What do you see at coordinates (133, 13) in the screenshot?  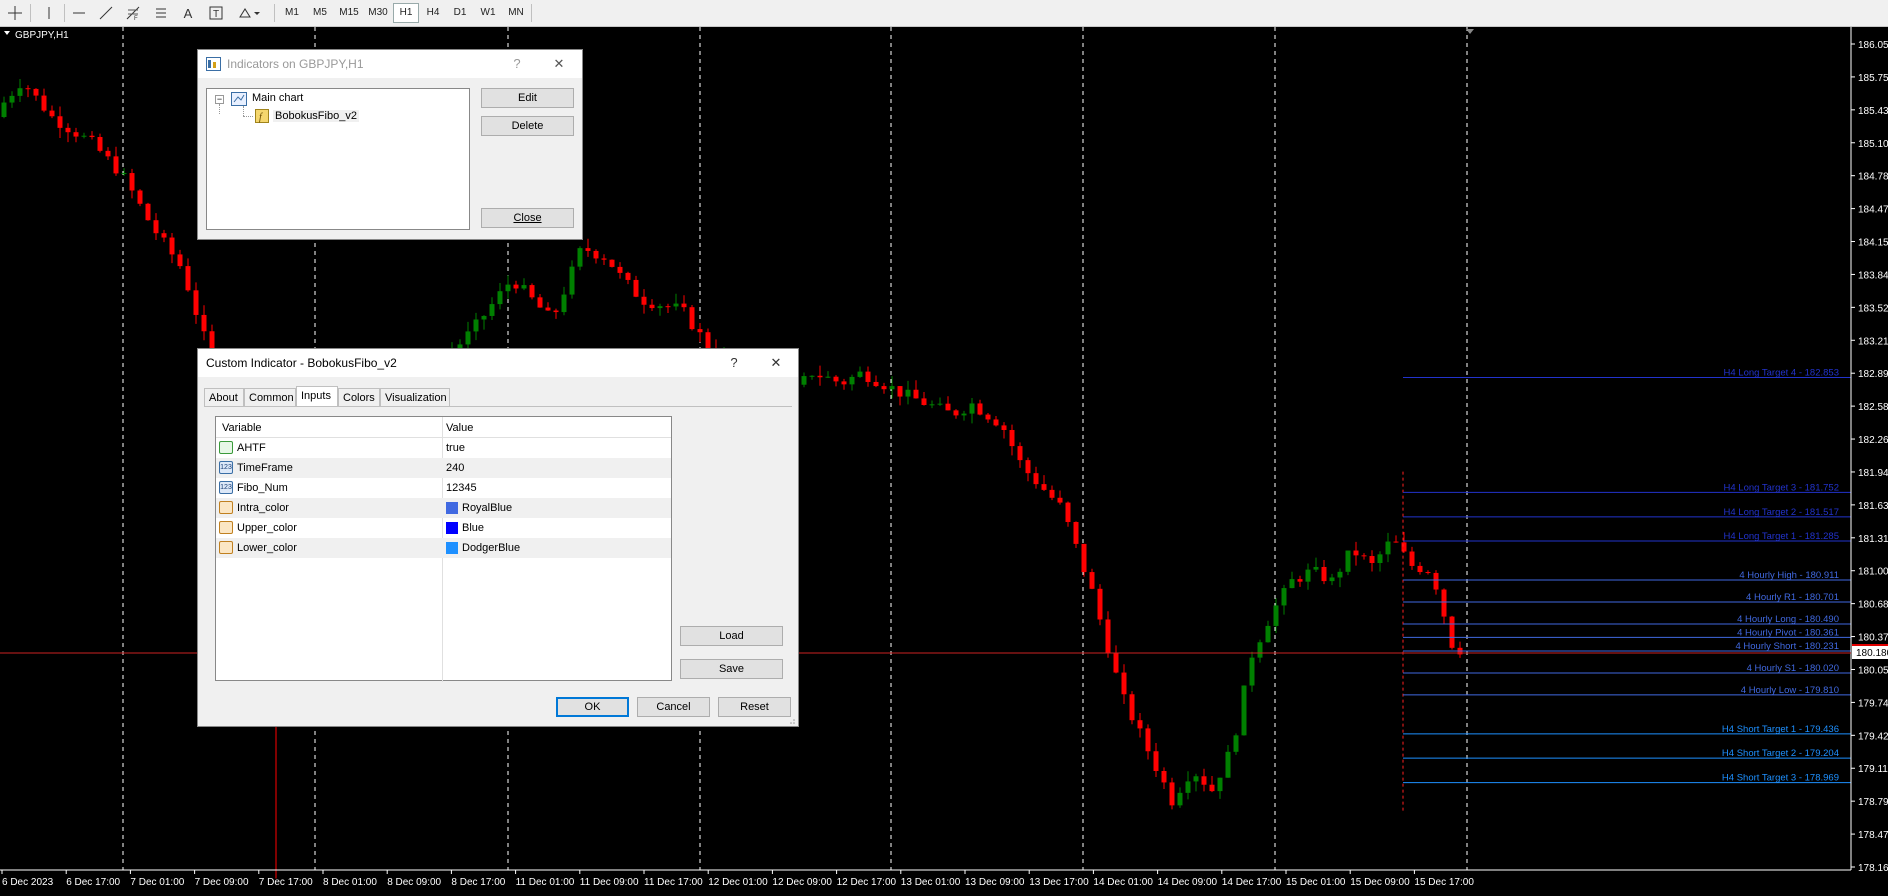 I see `fibonacci-icon: F` at bounding box center [133, 13].